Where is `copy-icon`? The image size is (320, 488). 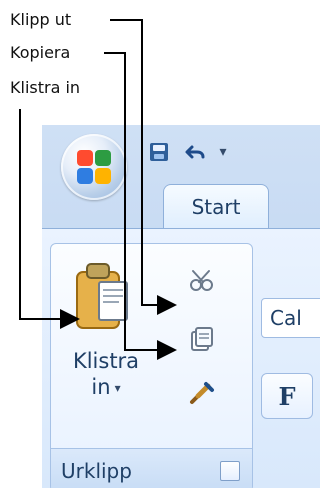
copy-icon is located at coordinates (202, 339).